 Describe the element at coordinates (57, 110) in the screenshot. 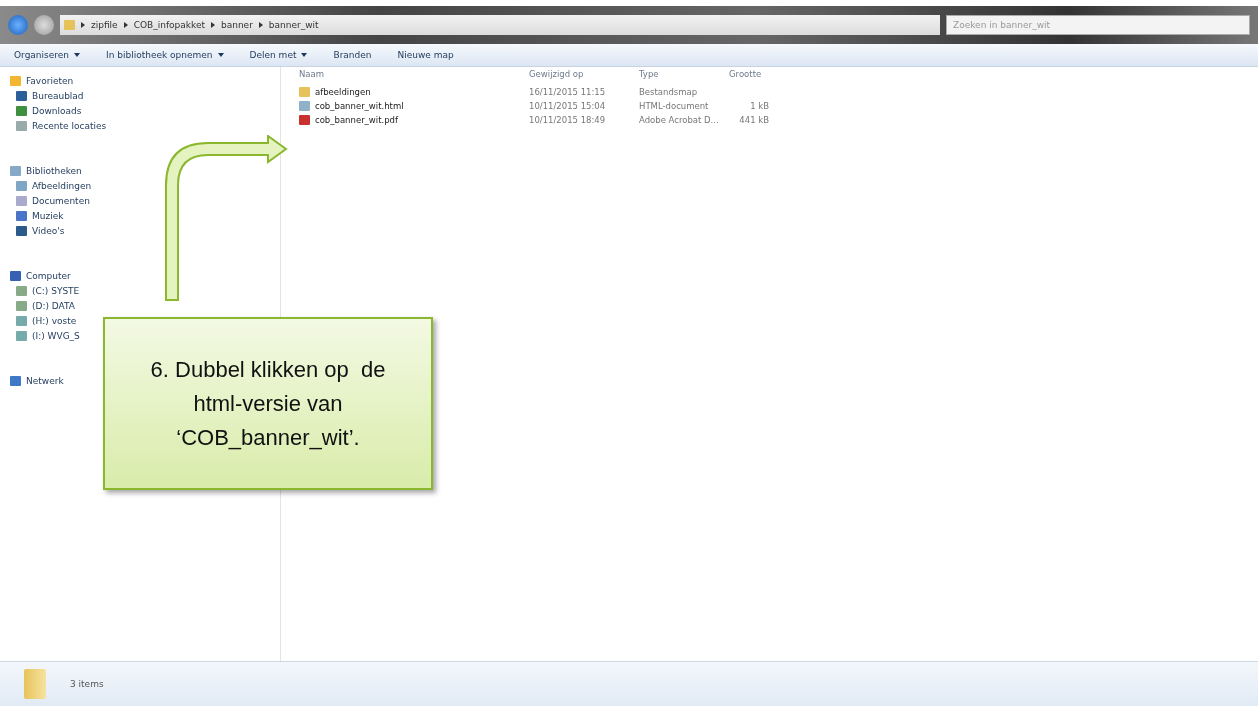

I see `sidebar-item: Downloads` at that location.